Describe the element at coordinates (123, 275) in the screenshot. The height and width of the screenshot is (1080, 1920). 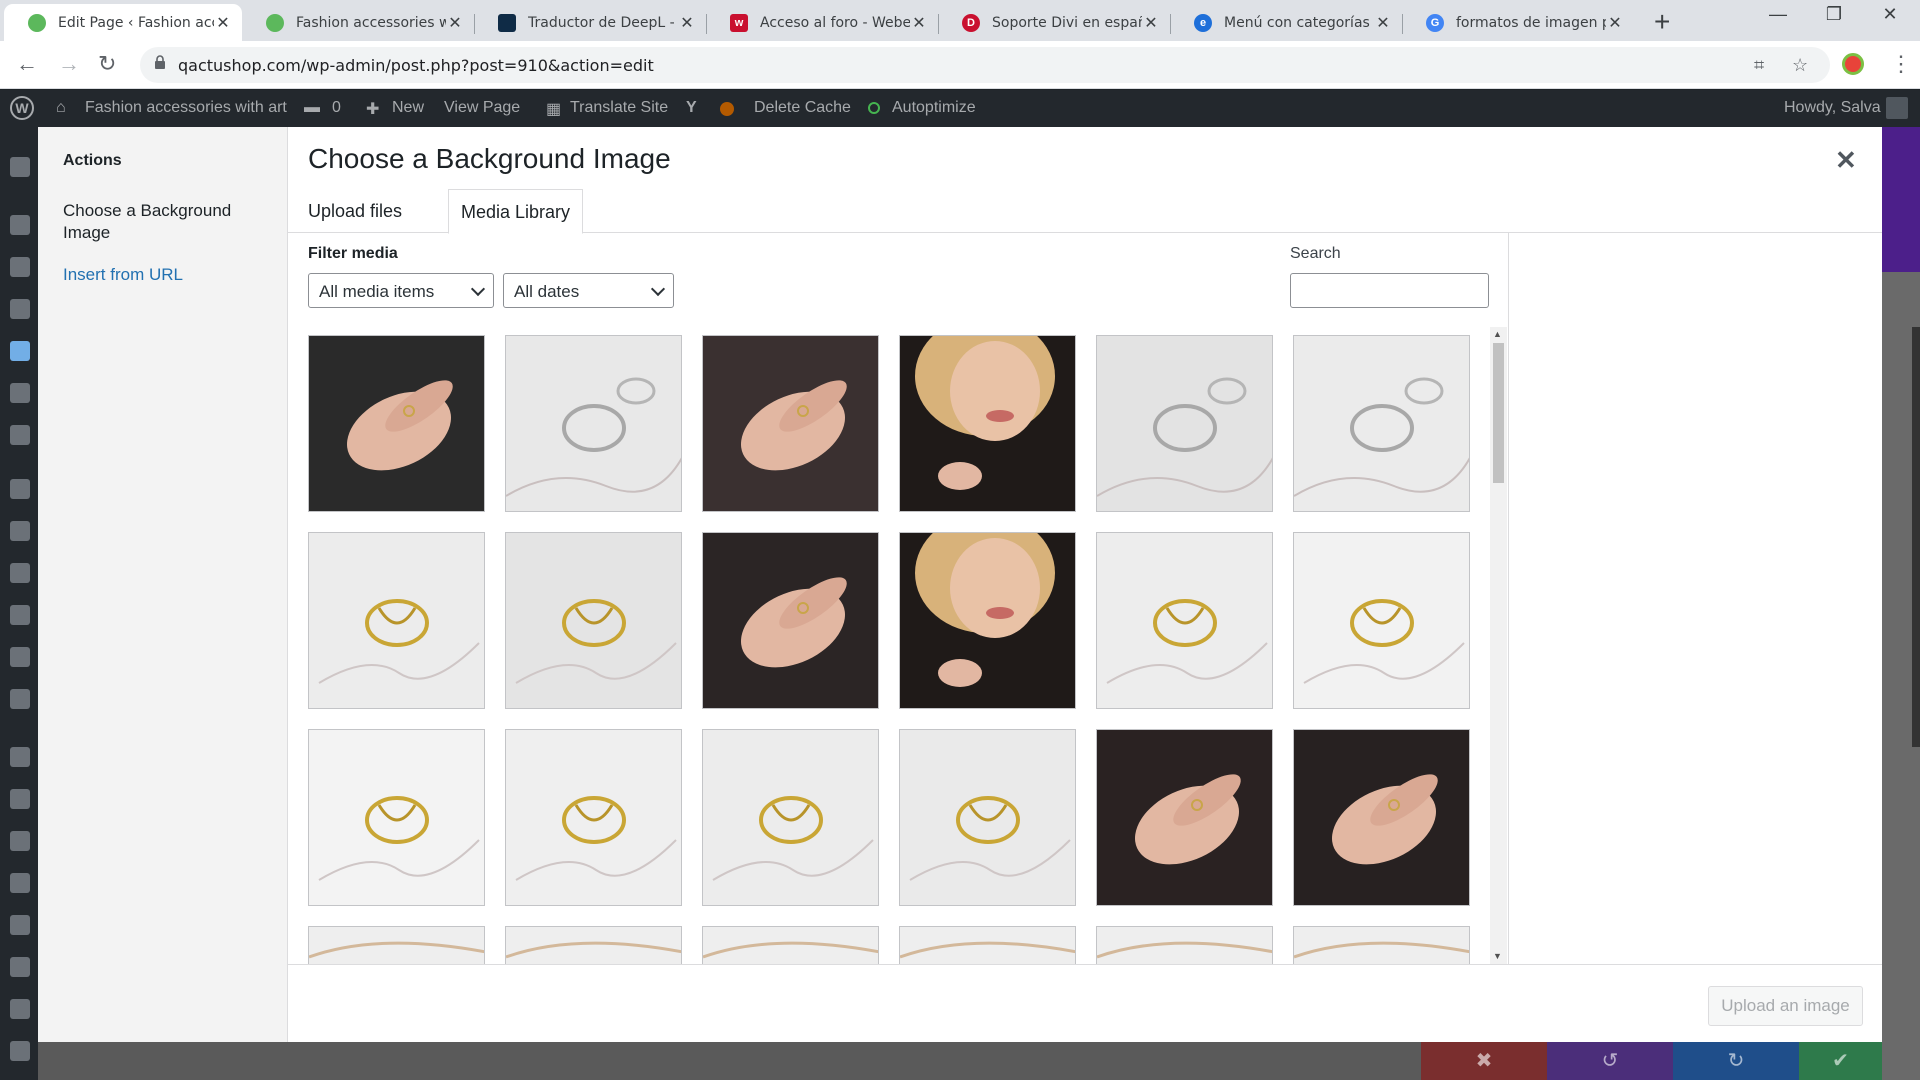
I see `insert-from-url-link: Insert from URL` at that location.